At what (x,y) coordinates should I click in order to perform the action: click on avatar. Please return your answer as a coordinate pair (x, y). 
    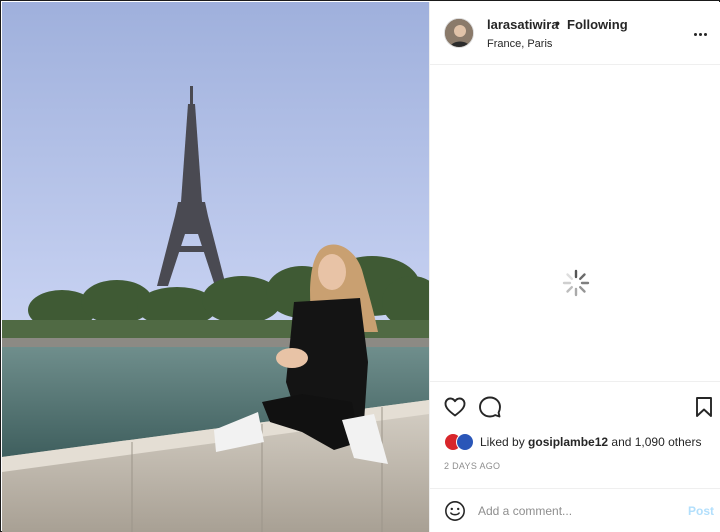
    Looking at the image, I should click on (459, 33).